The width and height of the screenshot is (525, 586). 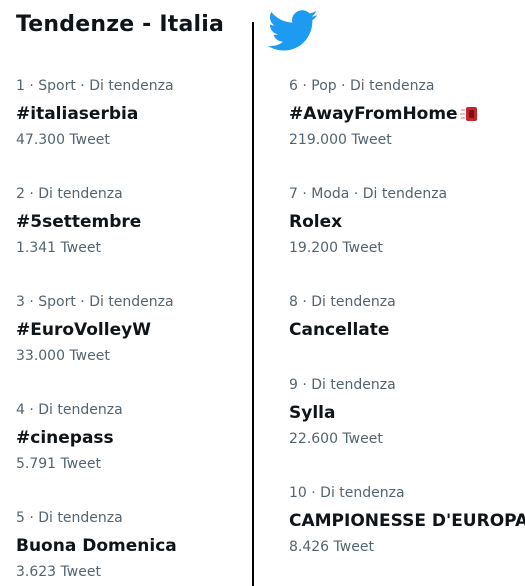 I want to click on trend-name: Buona Domenica, so click(x=96, y=546).